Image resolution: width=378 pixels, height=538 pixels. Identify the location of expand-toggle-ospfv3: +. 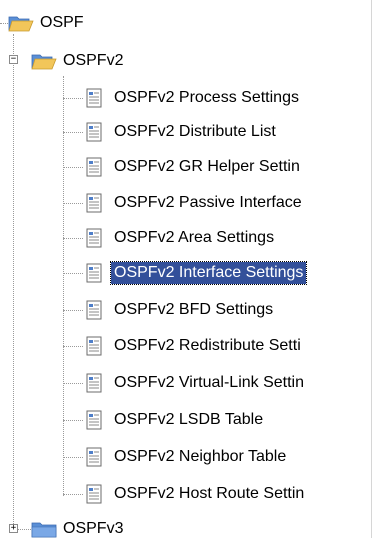
(13, 528).